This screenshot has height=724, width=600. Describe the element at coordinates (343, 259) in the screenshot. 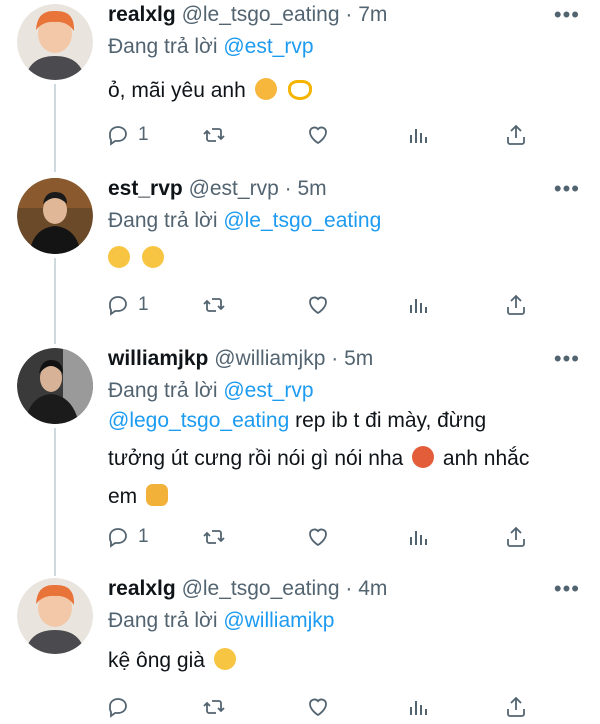

I see `tweet-text` at that location.